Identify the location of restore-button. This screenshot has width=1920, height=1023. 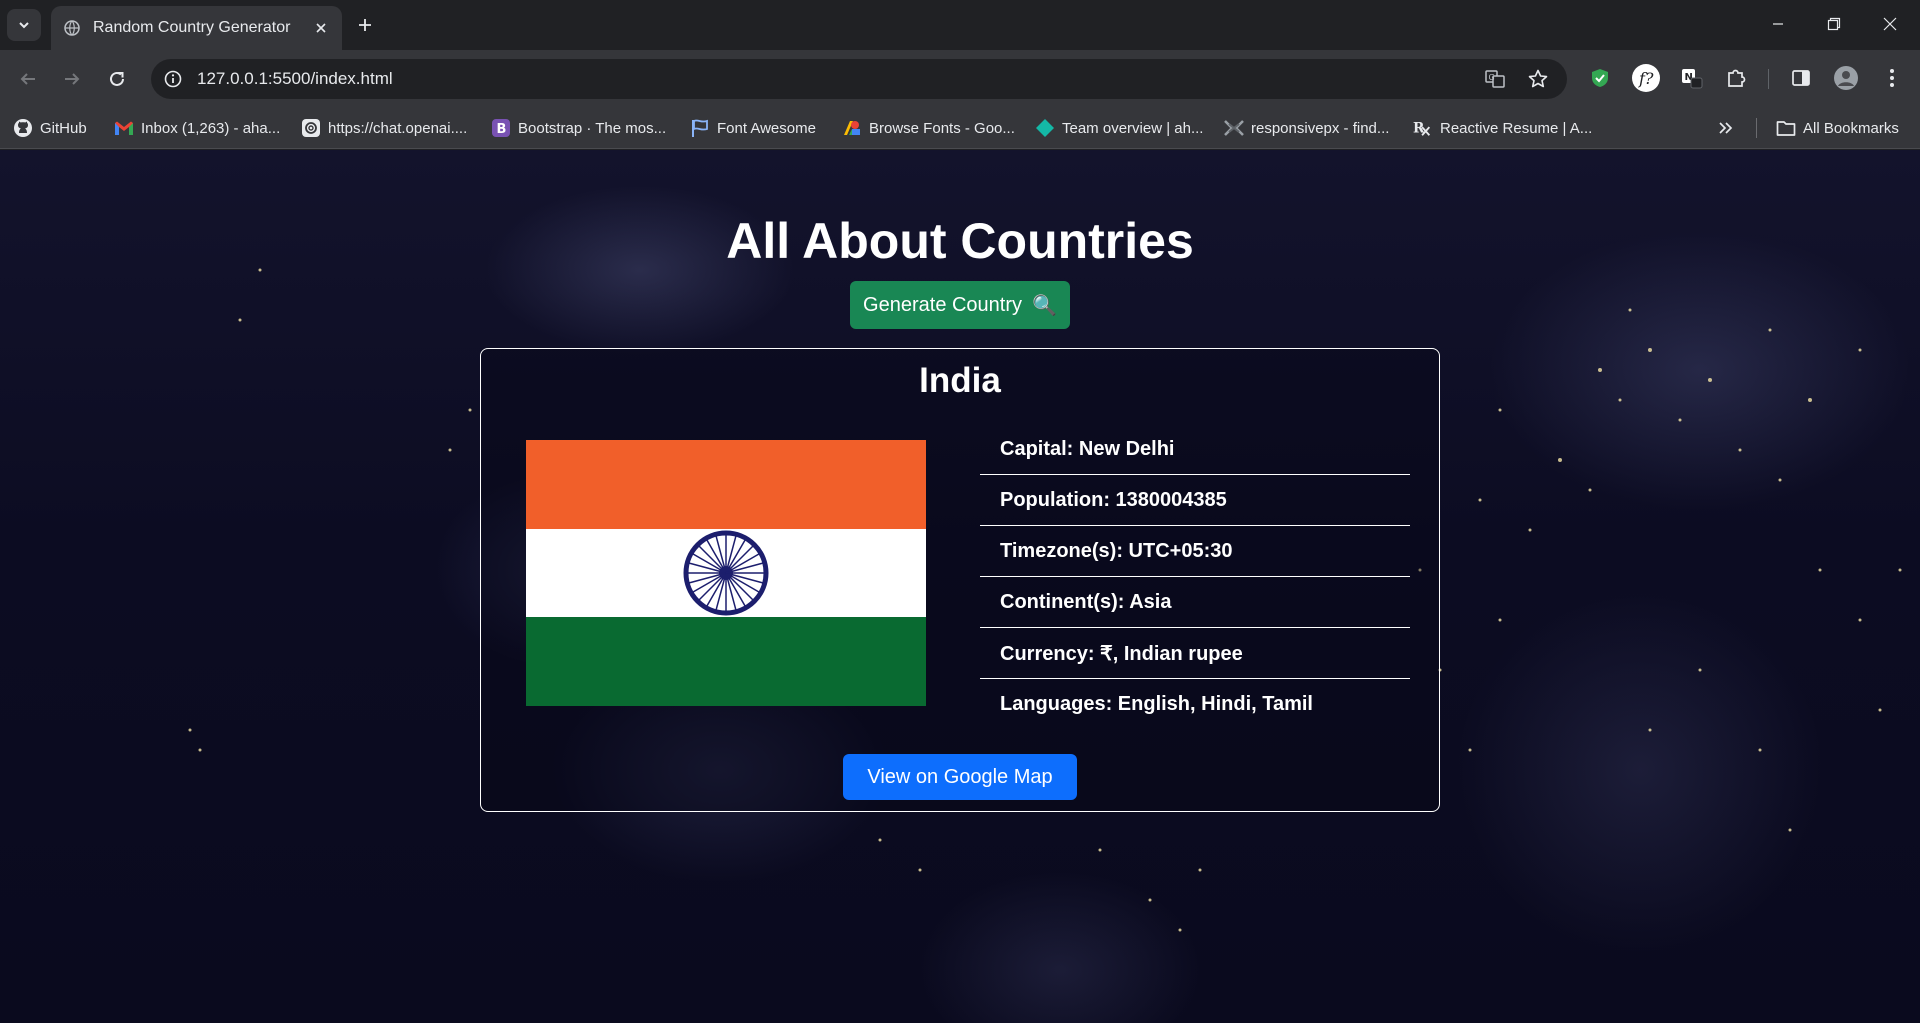
(1834, 24).